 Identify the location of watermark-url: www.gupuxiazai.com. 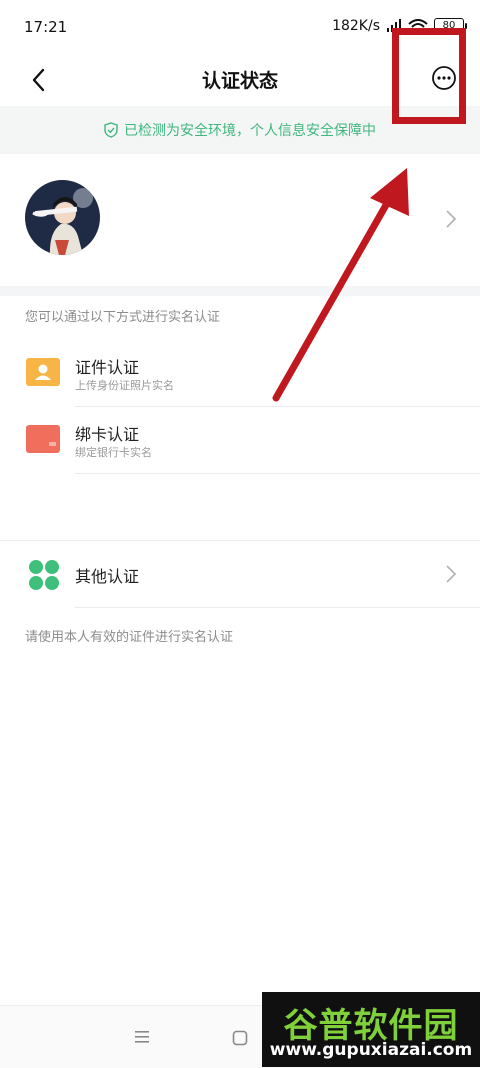
(371, 1050).